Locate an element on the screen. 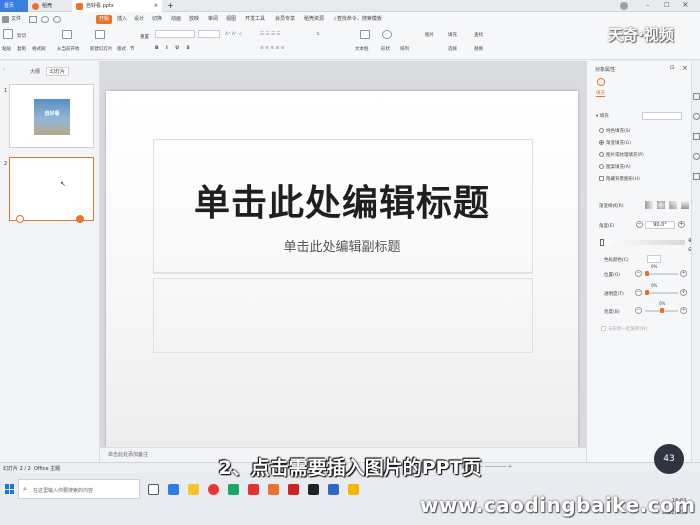 This screenshot has height=525, width=700. task-view-icon is located at coordinates (153, 489).